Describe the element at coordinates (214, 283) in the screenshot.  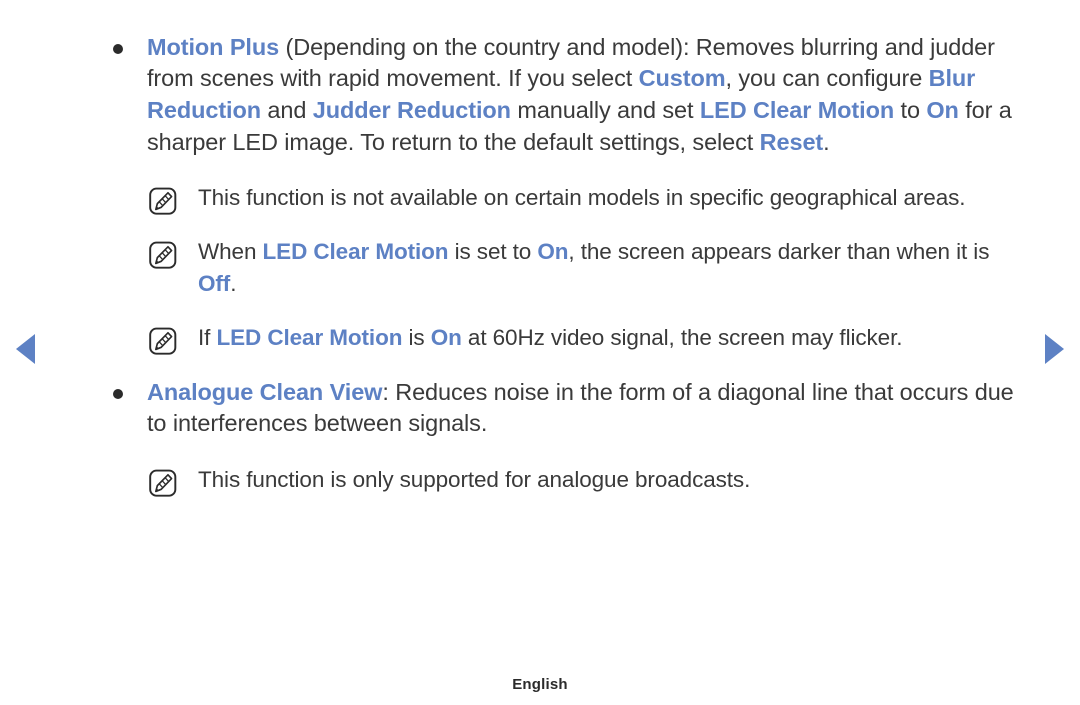
I see `setting-keyword: Off` at that location.